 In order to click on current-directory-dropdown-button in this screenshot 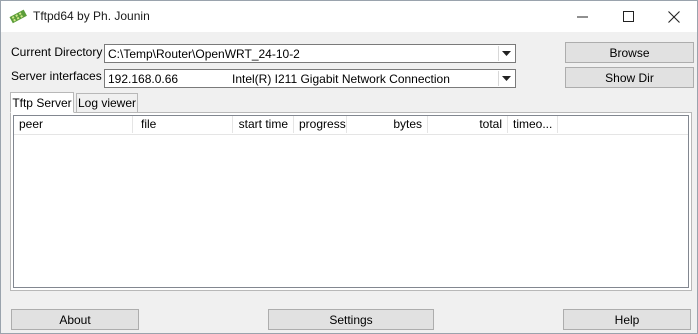, I will do `click(506, 53)`.